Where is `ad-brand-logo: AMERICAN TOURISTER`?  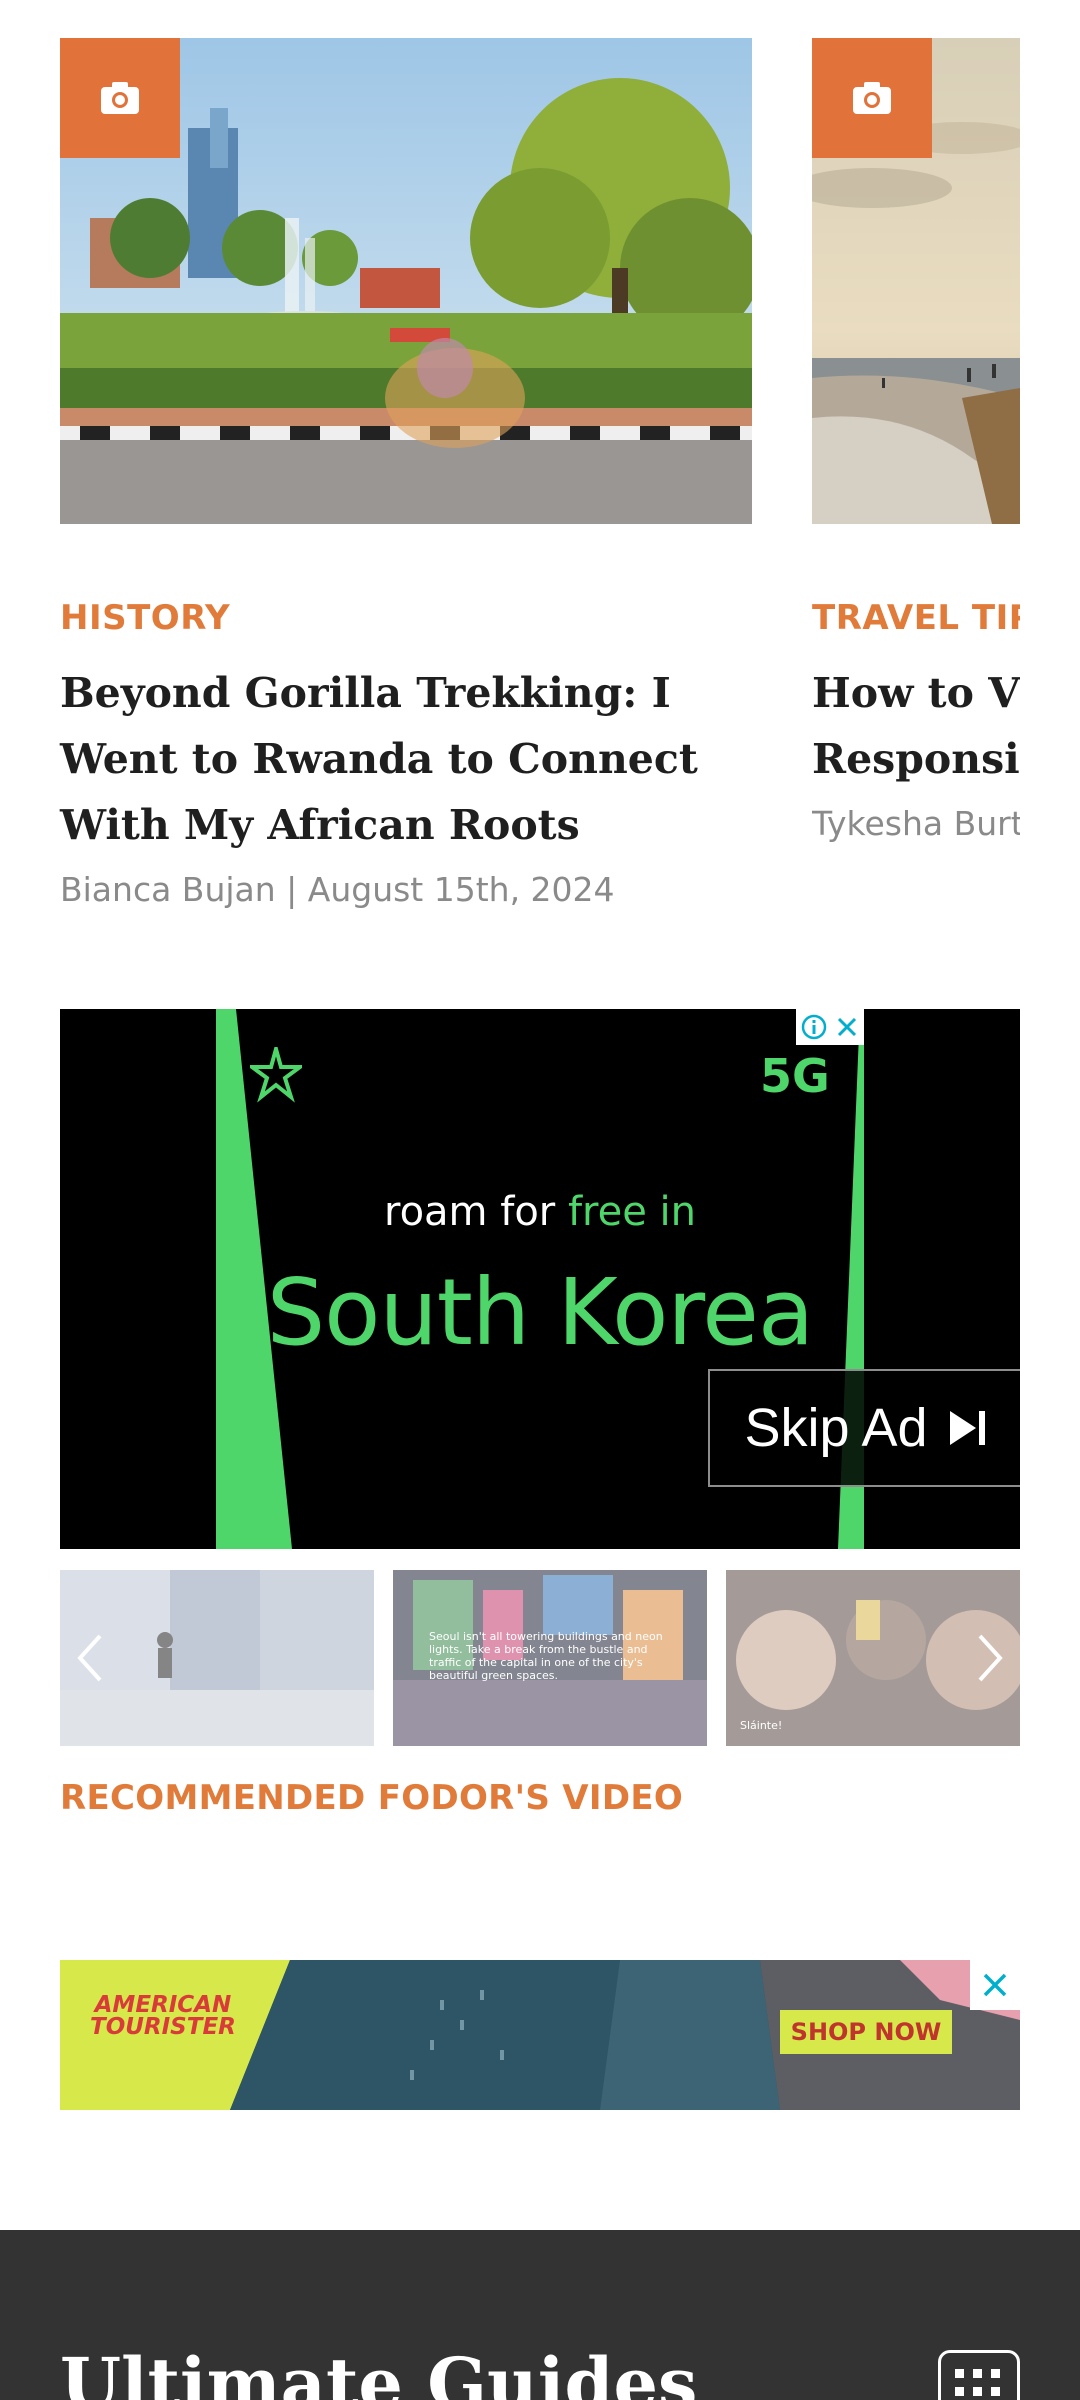
ad-brand-logo: AMERICAN TOURISTER is located at coordinates (163, 2016).